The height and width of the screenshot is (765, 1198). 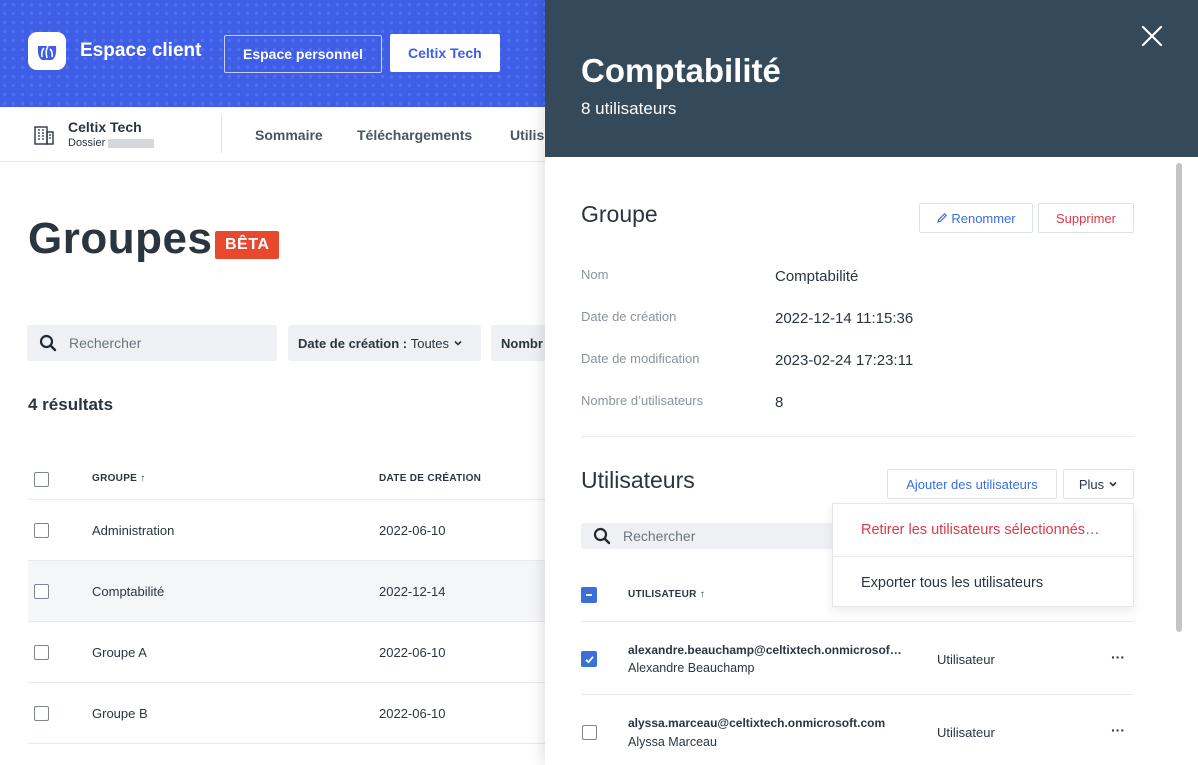 What do you see at coordinates (289, 135) in the screenshot?
I see `nav-summary: Sommaire` at bounding box center [289, 135].